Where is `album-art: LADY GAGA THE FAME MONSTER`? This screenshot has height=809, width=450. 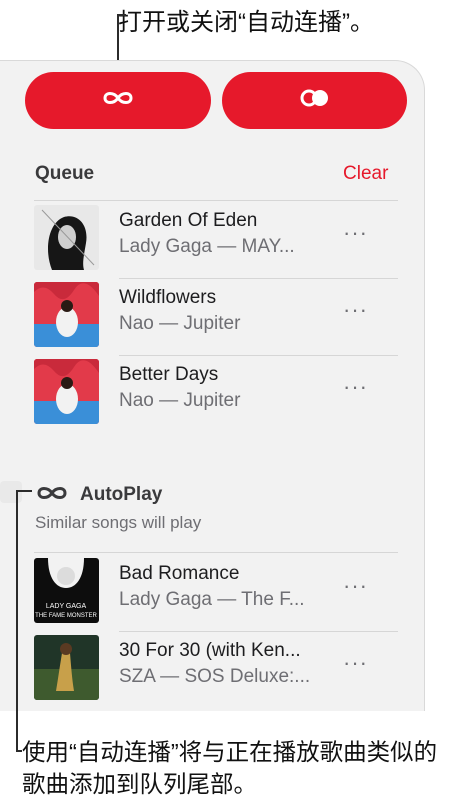
album-art: LADY GAGA THE FAME MONSTER is located at coordinates (66, 590).